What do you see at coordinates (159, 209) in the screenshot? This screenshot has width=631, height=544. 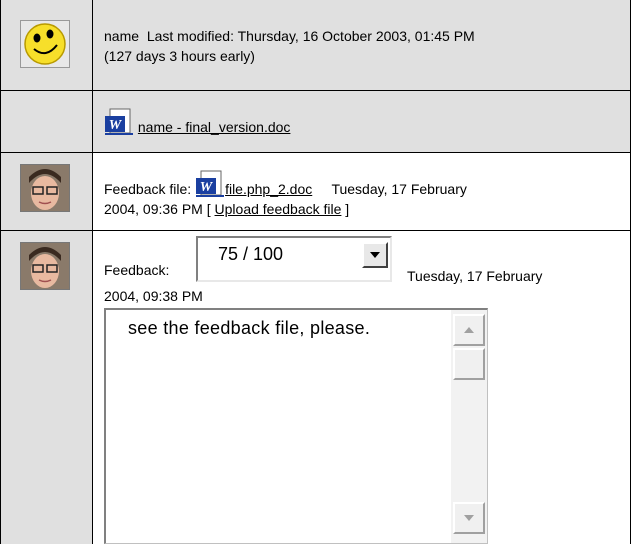 I see `feedback-file-date-2: 2004, 09:36 PM [` at bounding box center [159, 209].